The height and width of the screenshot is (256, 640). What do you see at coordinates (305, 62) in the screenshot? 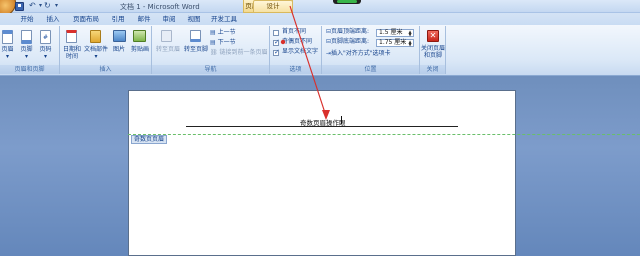
I see `annotation-arrow-icon` at bounding box center [305, 62].